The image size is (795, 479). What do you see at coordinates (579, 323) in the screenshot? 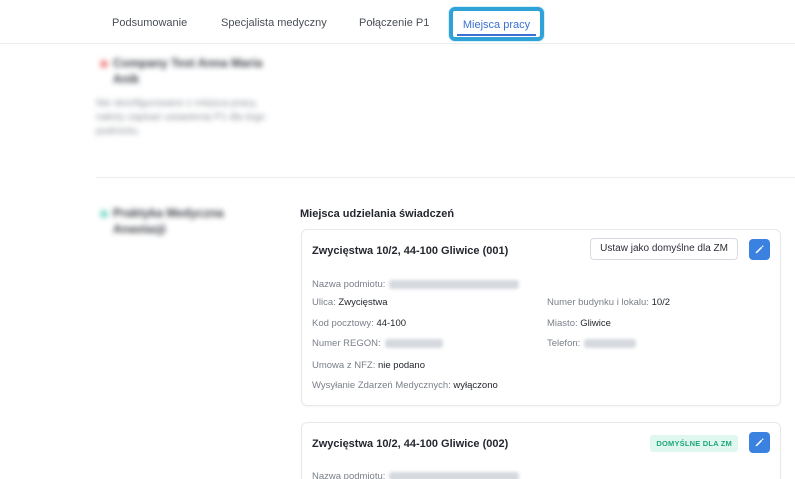
I see `miasto-row: Miasto: Gliwice` at bounding box center [579, 323].